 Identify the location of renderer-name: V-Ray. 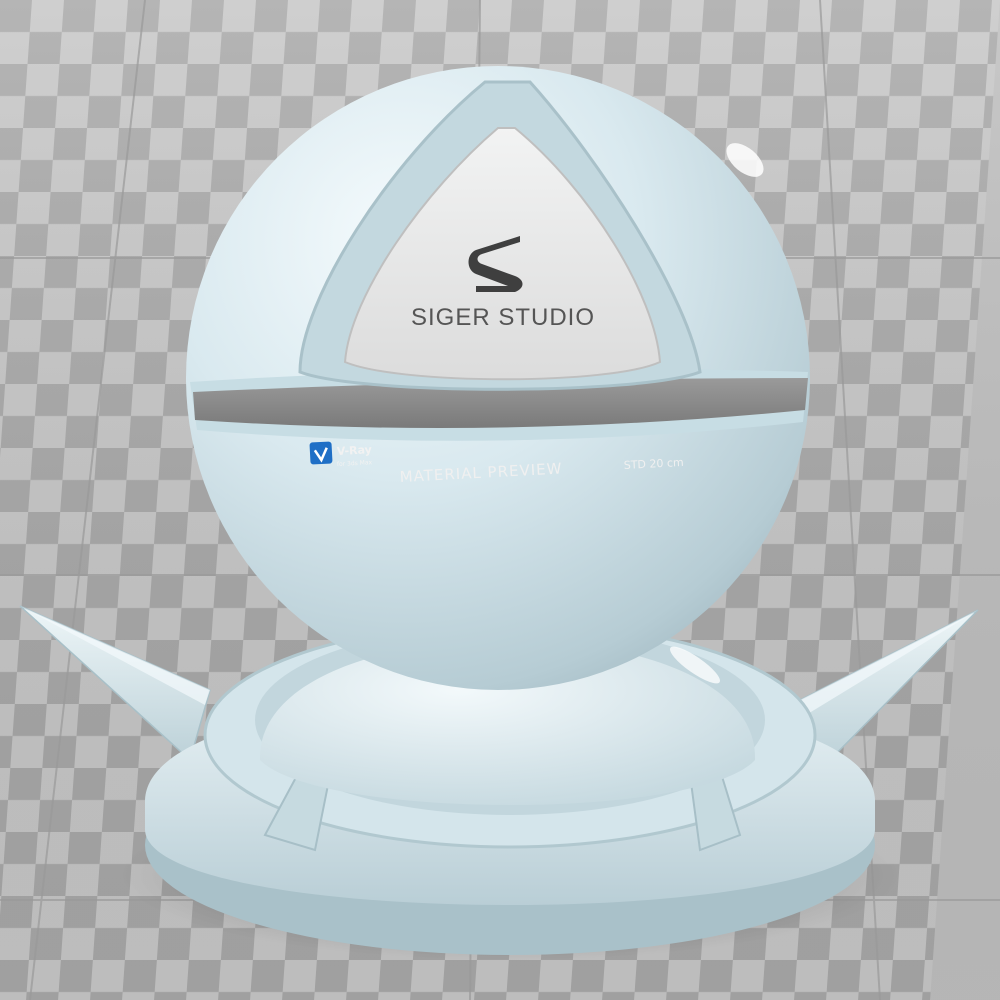
(354, 450).